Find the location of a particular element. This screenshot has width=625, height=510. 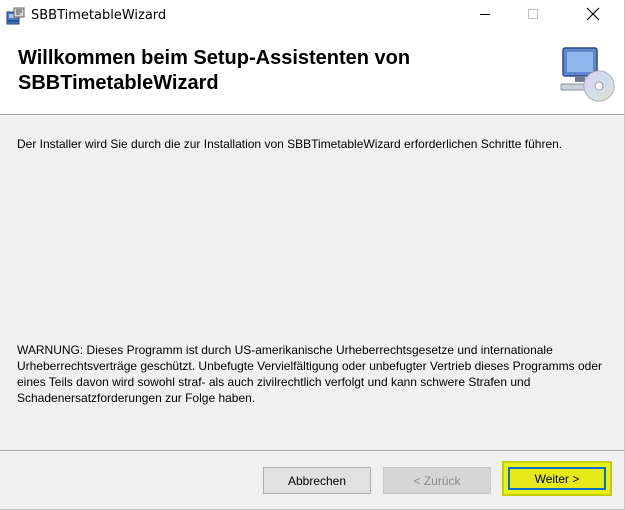

minimize-button is located at coordinates (485, 15).